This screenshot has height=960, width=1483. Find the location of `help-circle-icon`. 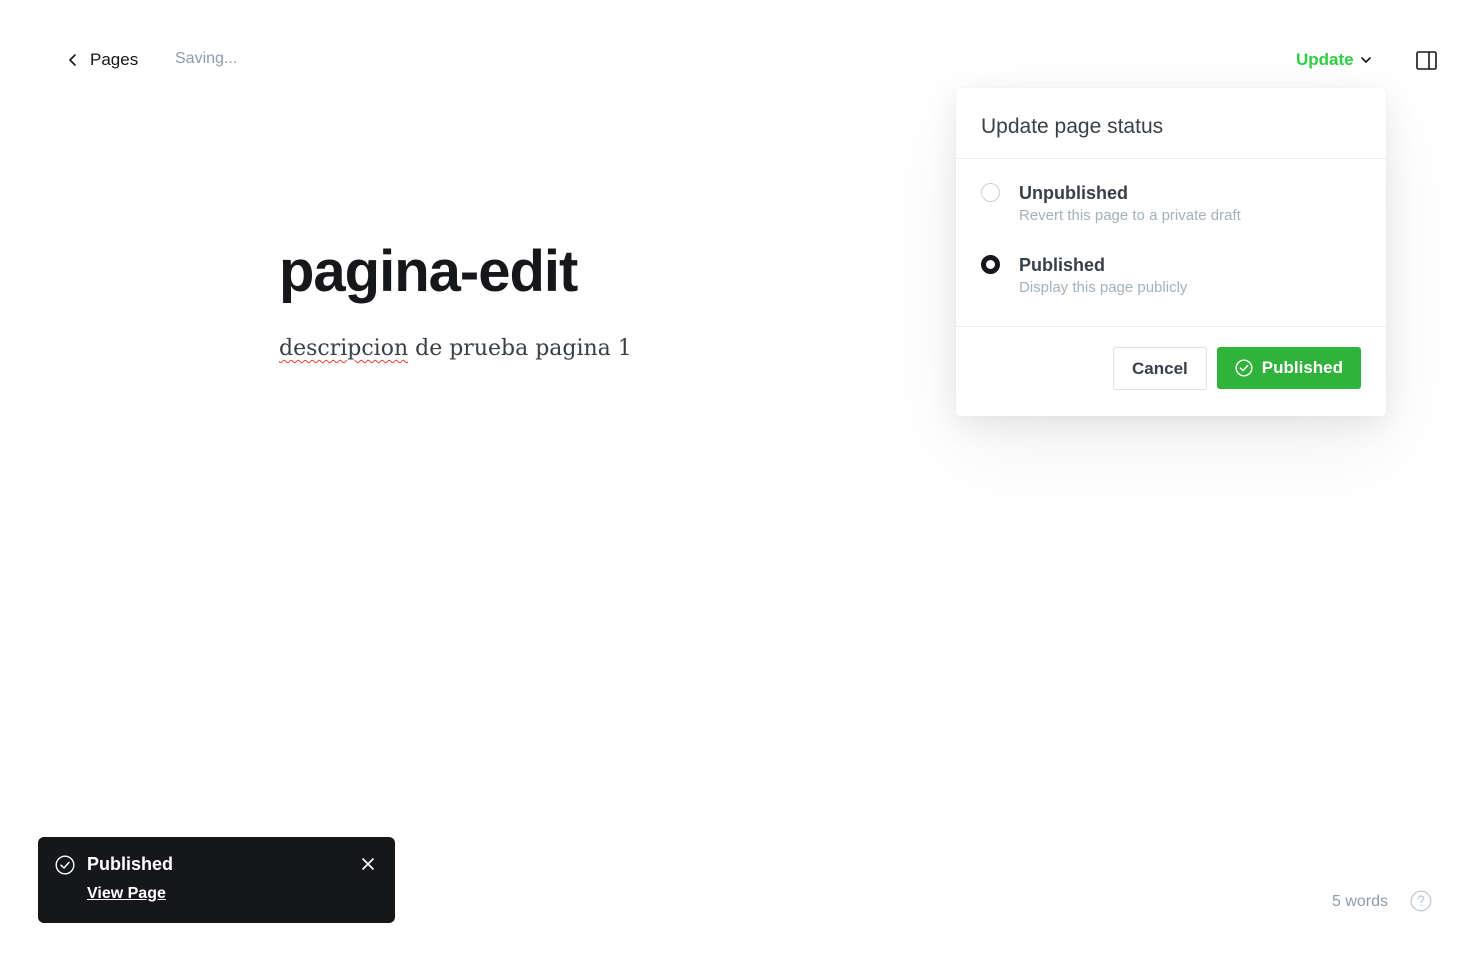

help-circle-icon is located at coordinates (1421, 901).